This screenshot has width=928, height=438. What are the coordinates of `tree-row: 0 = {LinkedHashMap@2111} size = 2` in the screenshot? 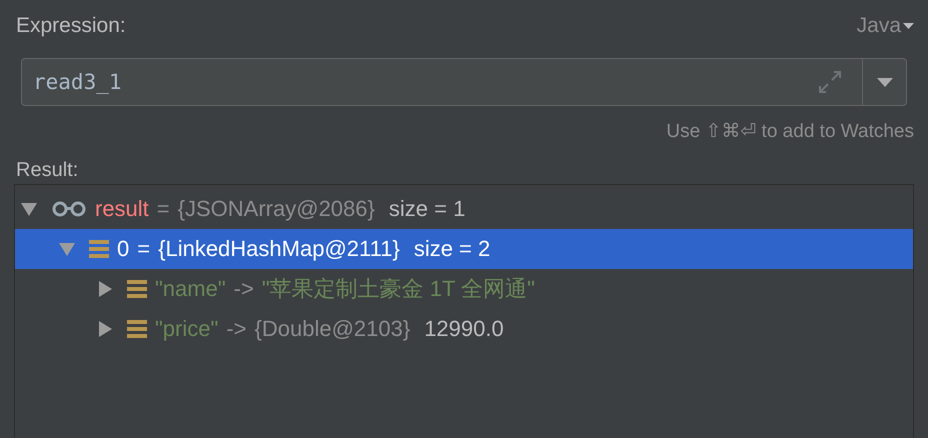 It's located at (464, 249).